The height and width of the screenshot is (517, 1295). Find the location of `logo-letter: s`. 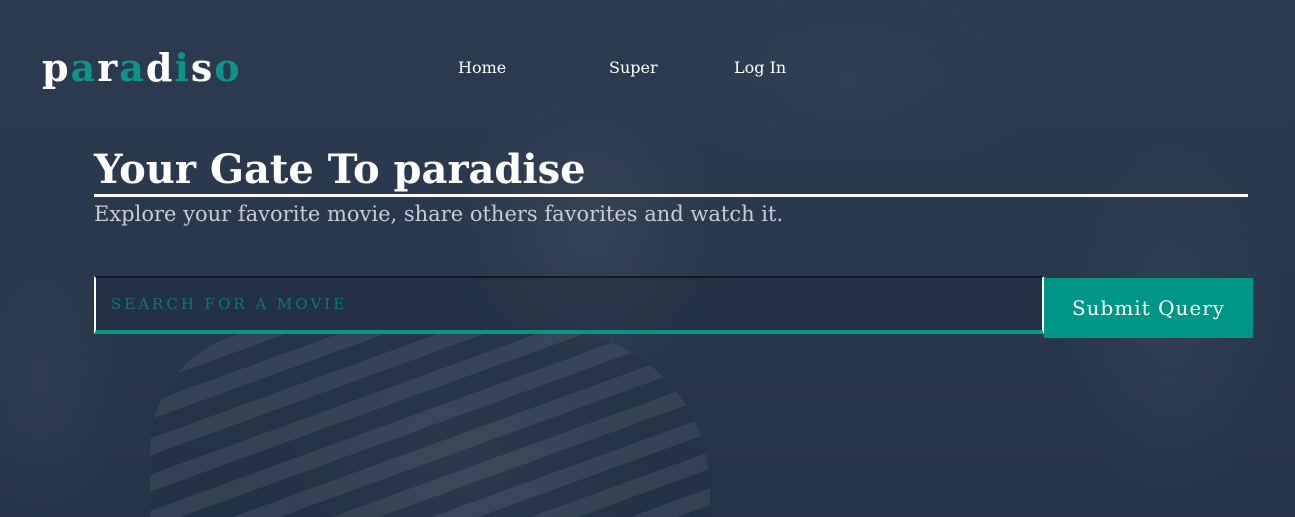

logo-letter: s is located at coordinates (202, 67).